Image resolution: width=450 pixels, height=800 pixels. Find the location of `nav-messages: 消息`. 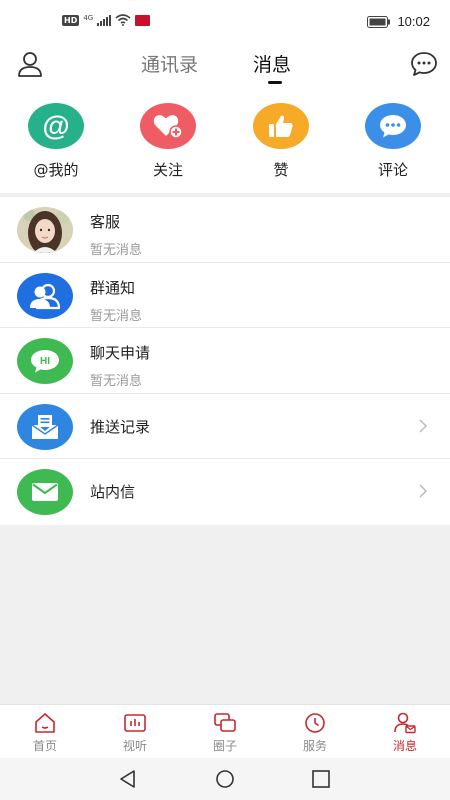

nav-messages: 消息 is located at coordinates (405, 733).